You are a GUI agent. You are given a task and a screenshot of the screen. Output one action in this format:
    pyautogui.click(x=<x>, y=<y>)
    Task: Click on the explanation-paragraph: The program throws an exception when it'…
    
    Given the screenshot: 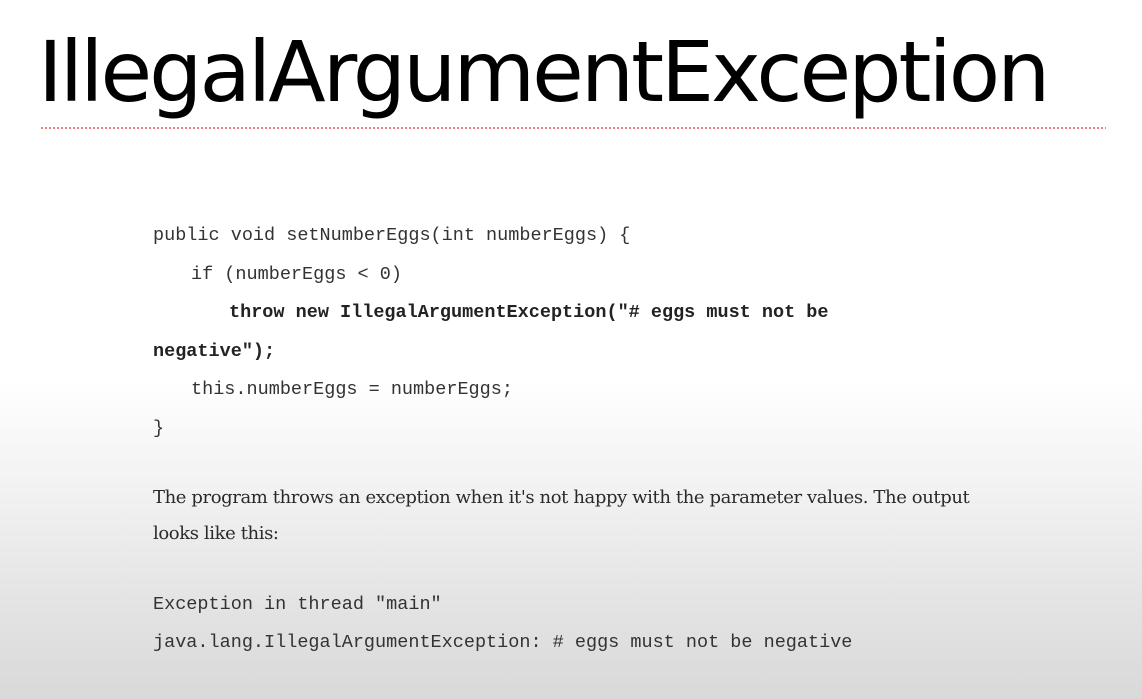 What is the action you would take?
    pyautogui.click(x=561, y=515)
    